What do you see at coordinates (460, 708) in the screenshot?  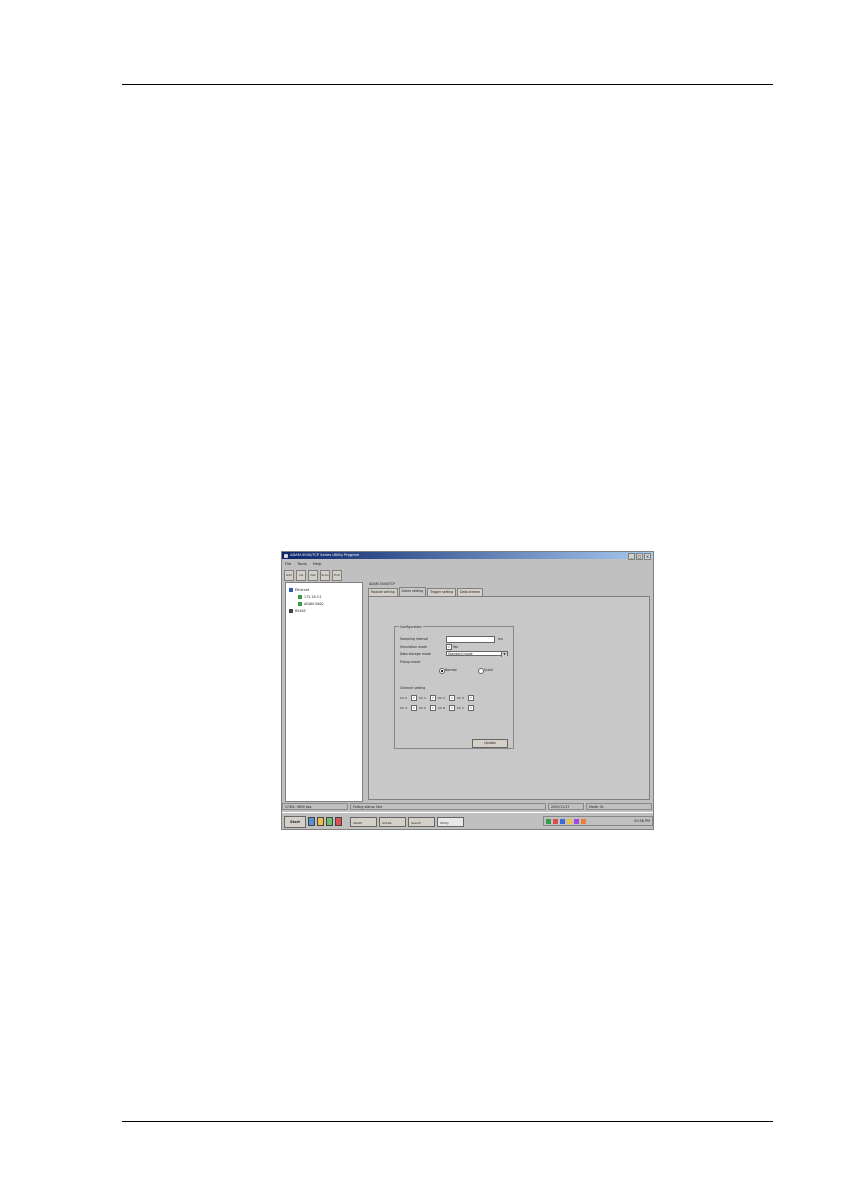 I see `channel-label: Ch 7` at bounding box center [460, 708].